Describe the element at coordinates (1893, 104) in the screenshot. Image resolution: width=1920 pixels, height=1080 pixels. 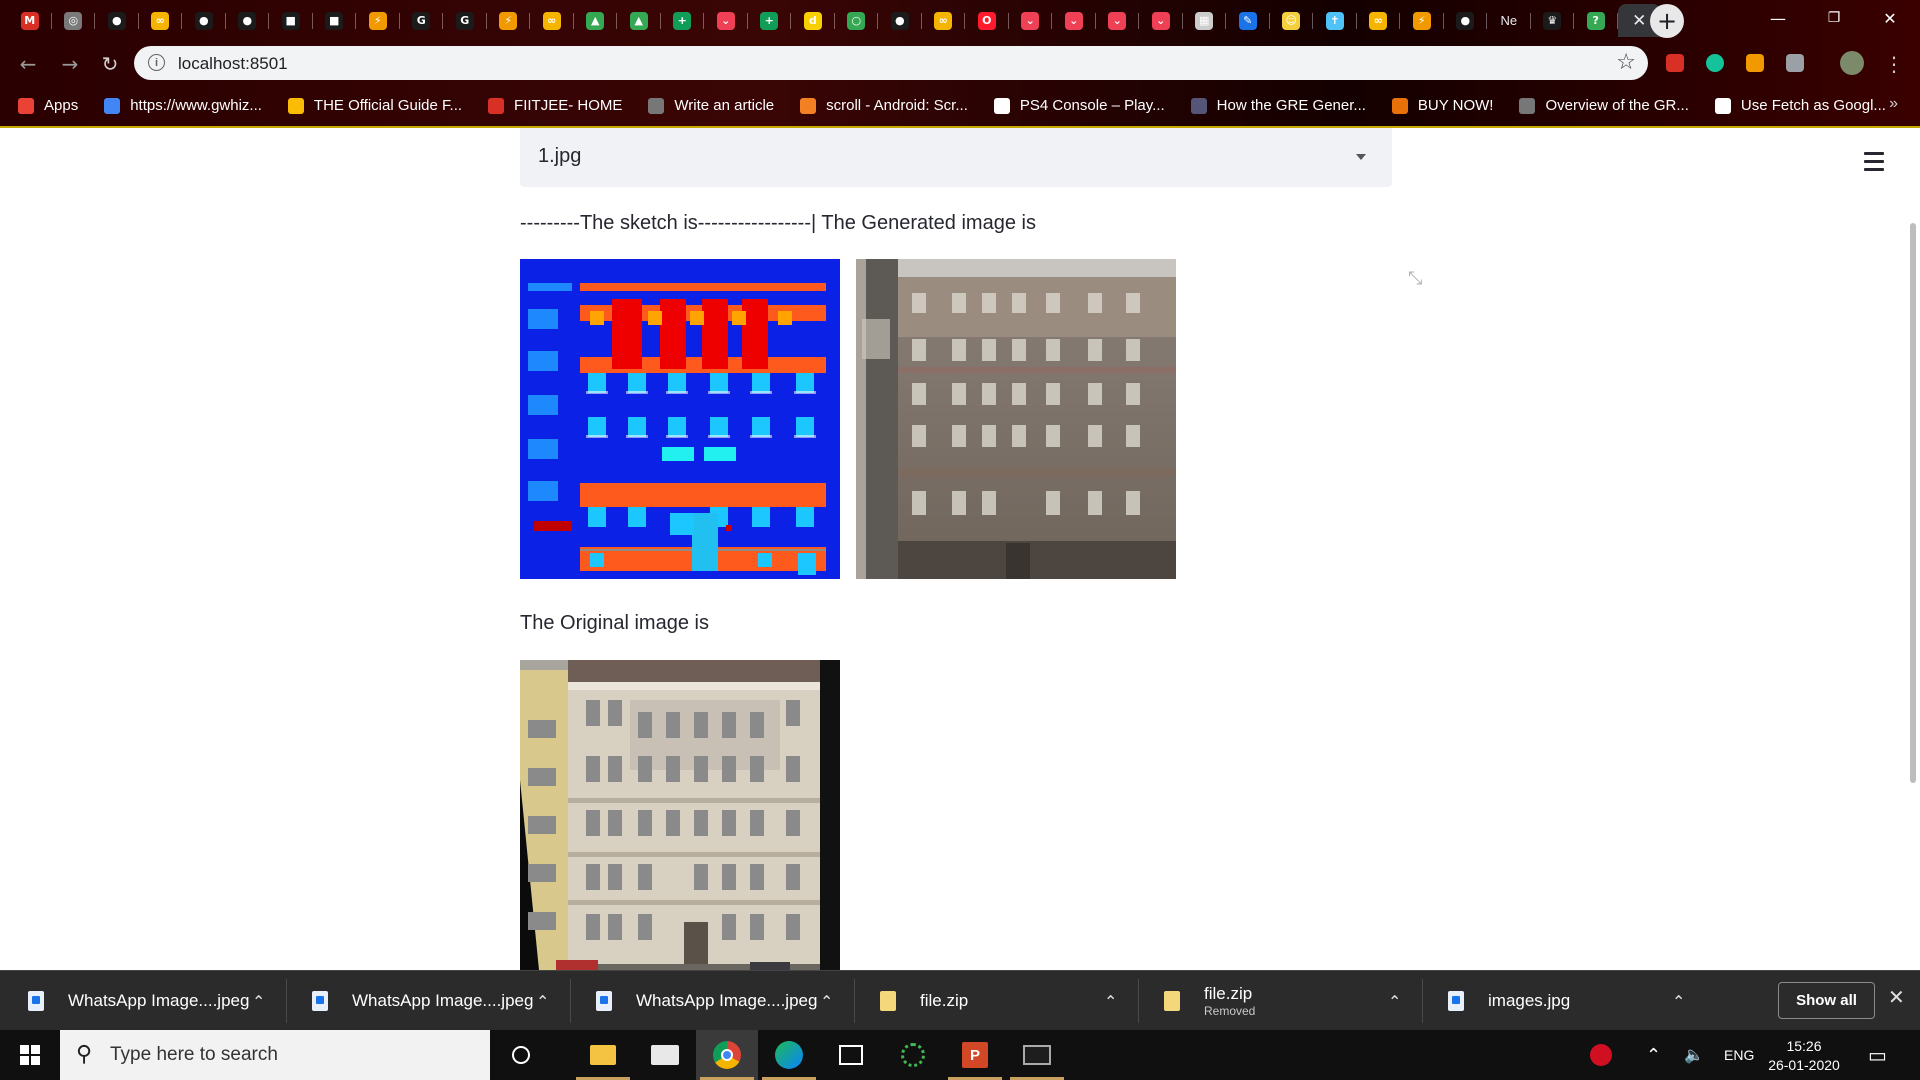
I see `bookmarks-overflow-icon: »` at that location.